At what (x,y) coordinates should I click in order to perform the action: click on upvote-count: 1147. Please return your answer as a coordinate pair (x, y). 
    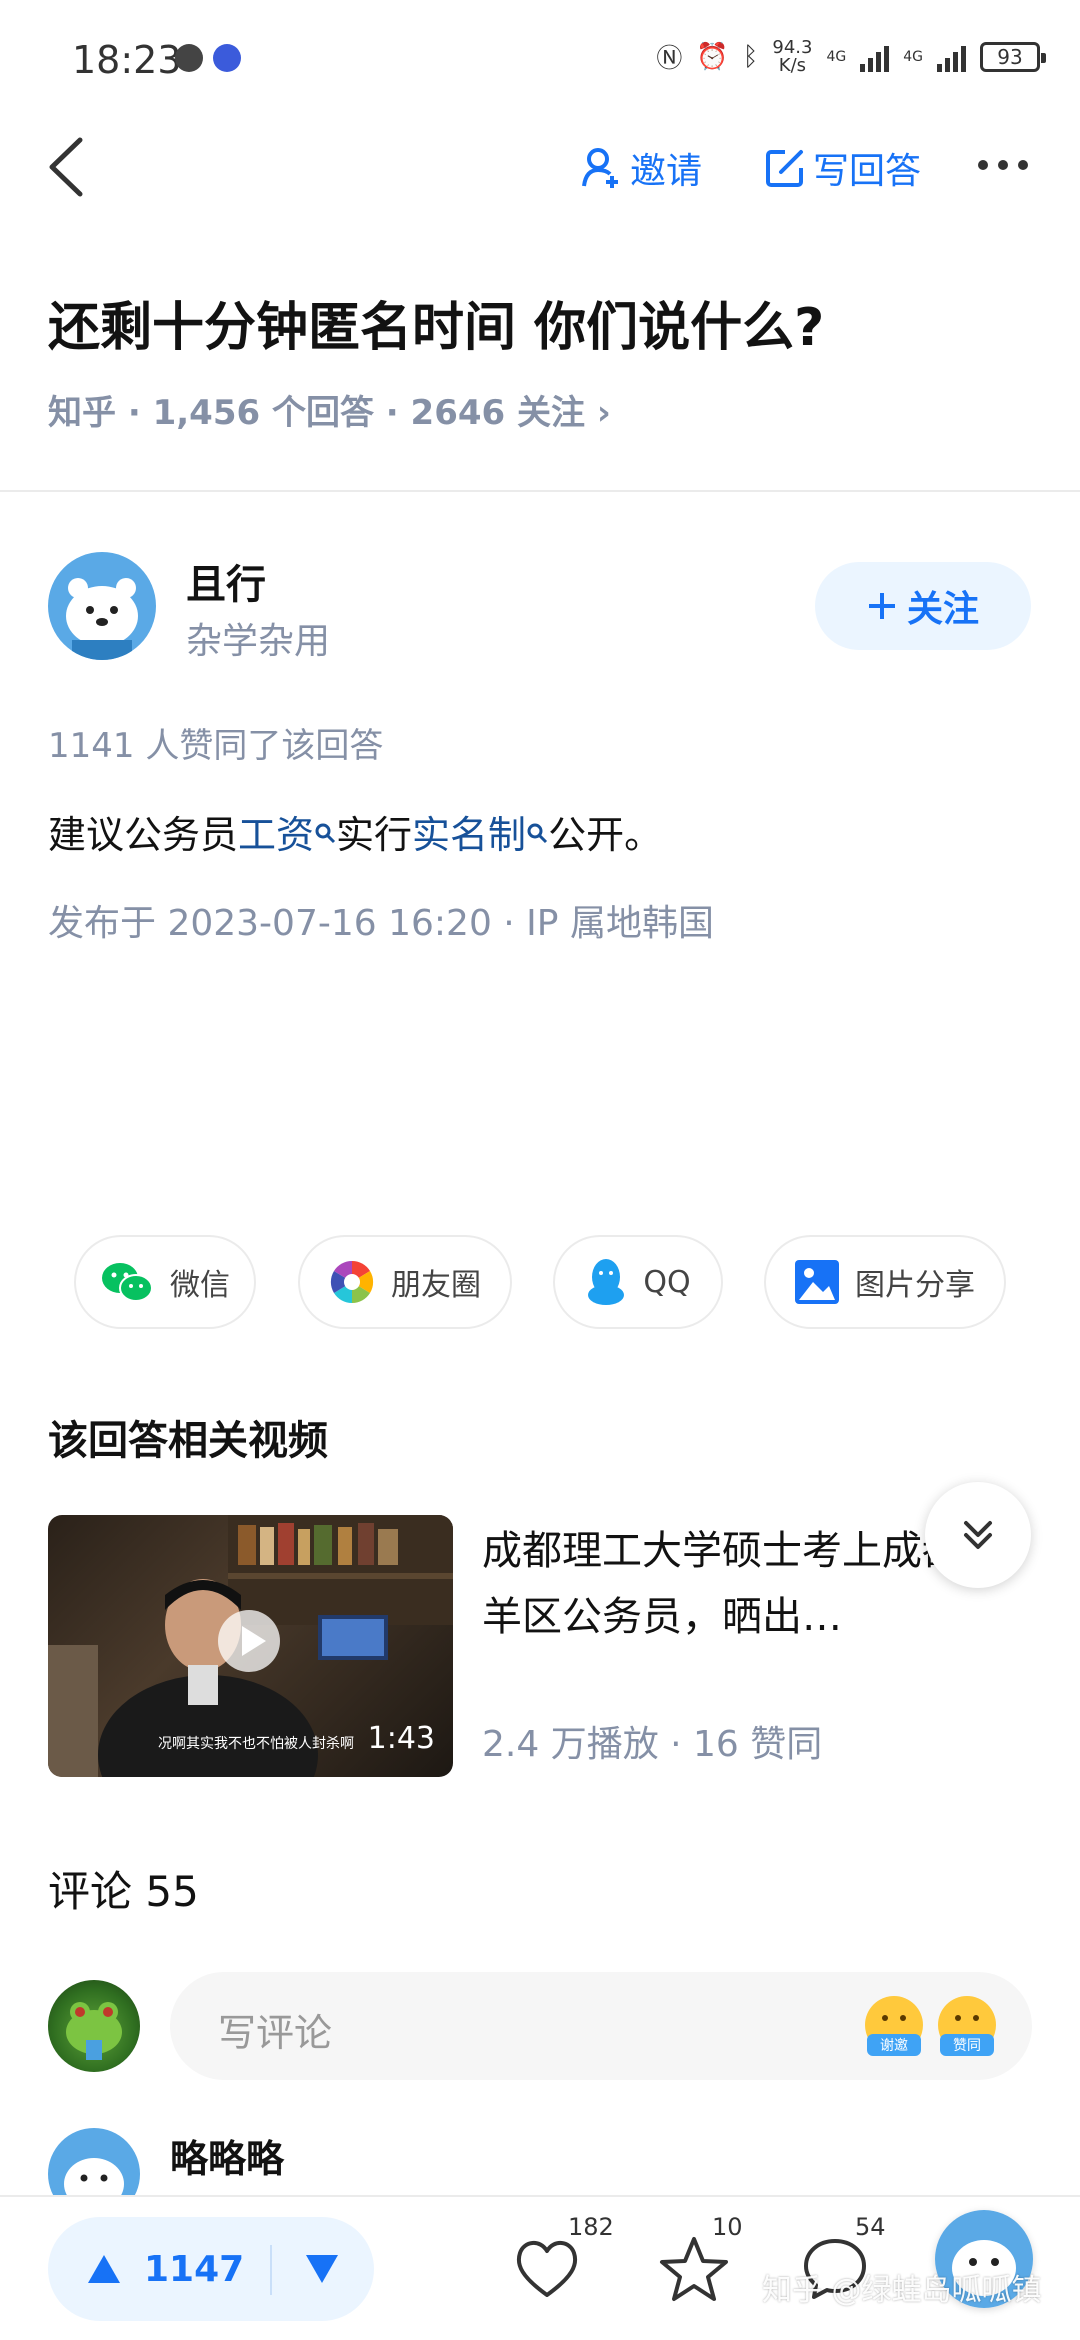
    Looking at the image, I should click on (194, 2269).